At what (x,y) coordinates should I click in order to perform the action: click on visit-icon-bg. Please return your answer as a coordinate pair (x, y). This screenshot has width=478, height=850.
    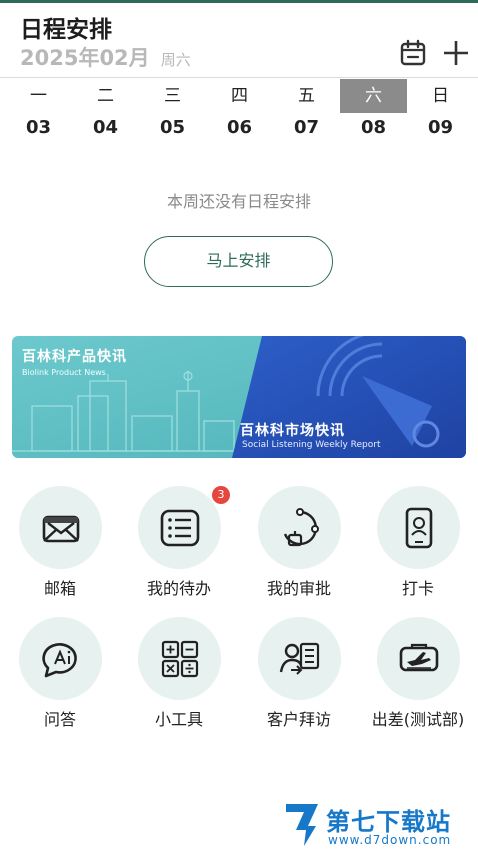
    Looking at the image, I should click on (299, 658).